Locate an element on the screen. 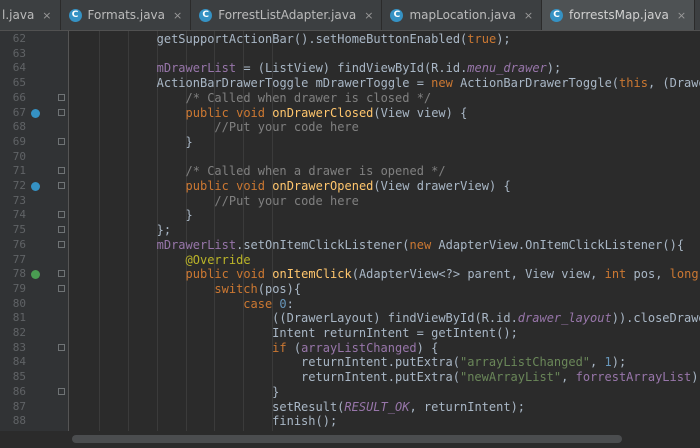  code-text: } is located at coordinates (189, 215).